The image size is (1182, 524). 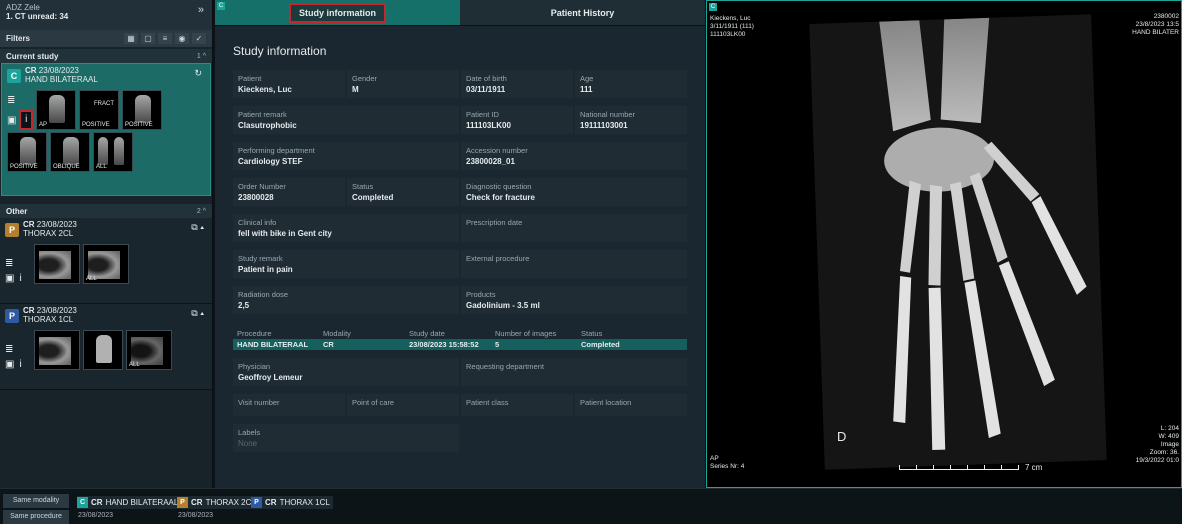 I want to click on thumbnail: AP, so click(x=56, y=110).